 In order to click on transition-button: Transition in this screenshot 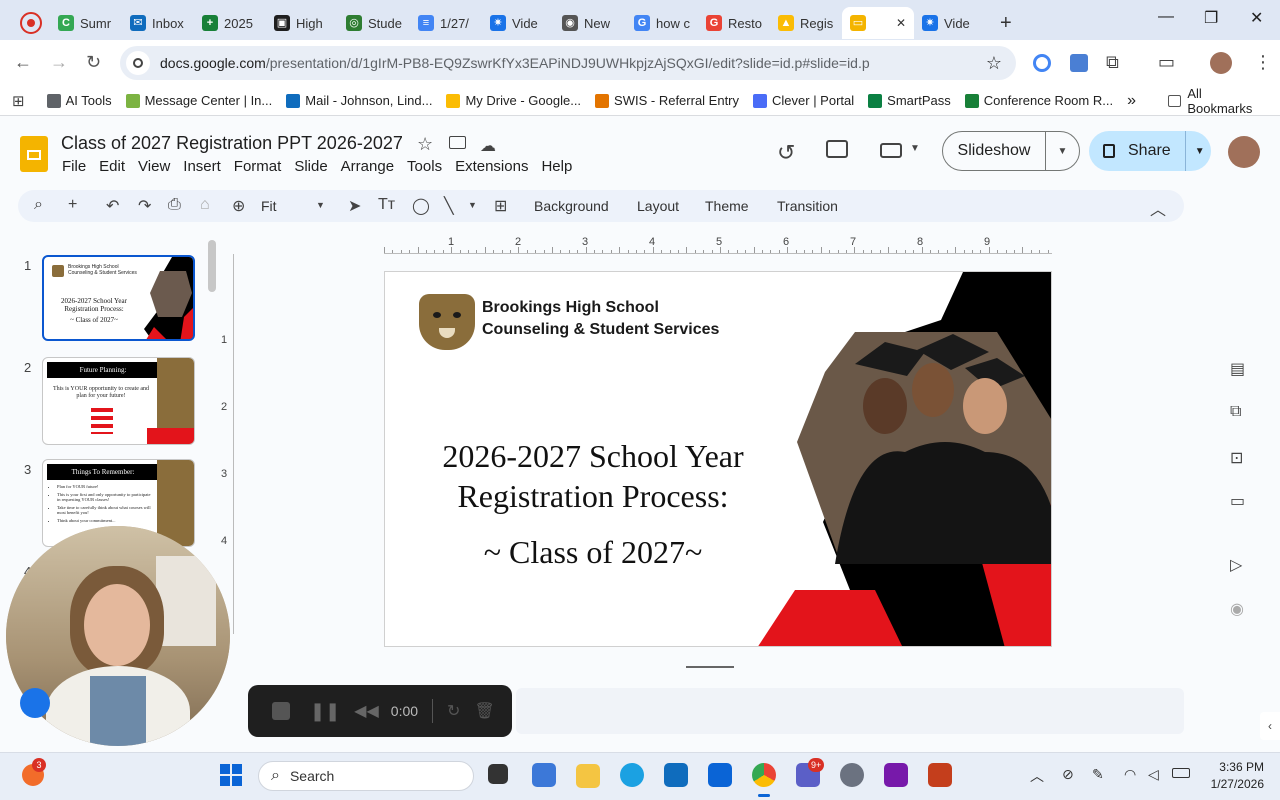, I will do `click(807, 206)`.